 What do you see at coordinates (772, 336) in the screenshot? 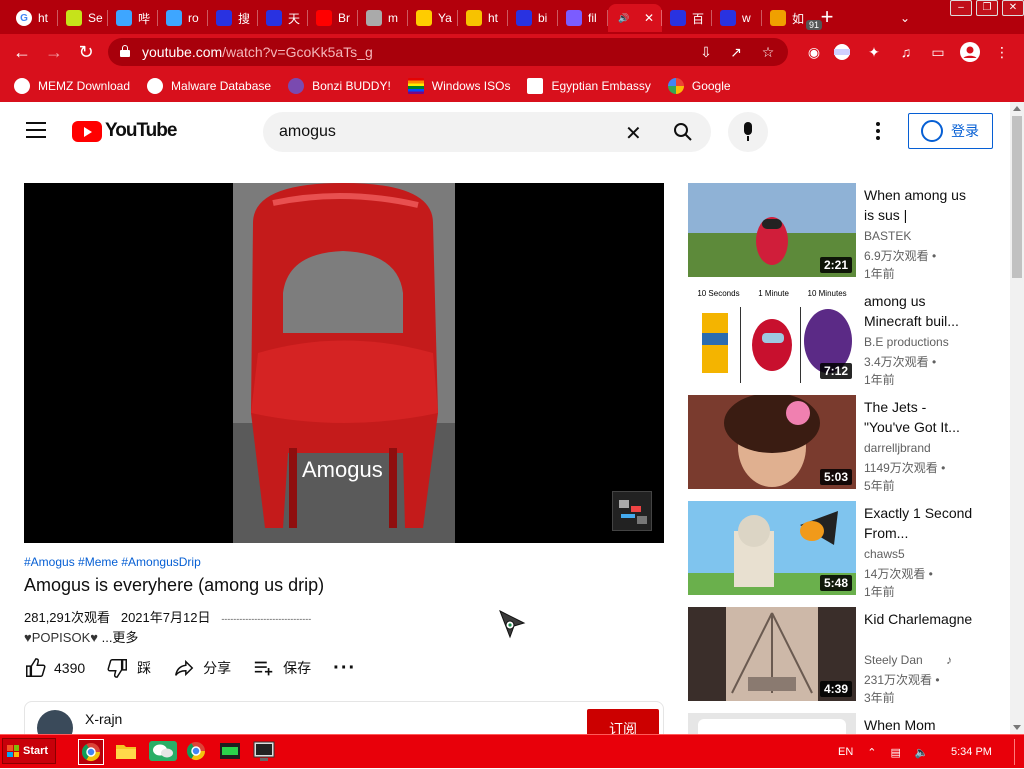
I see `video-thumbnail: 10 Seconds 1 Minute 10 Minutes 7:12` at bounding box center [772, 336].